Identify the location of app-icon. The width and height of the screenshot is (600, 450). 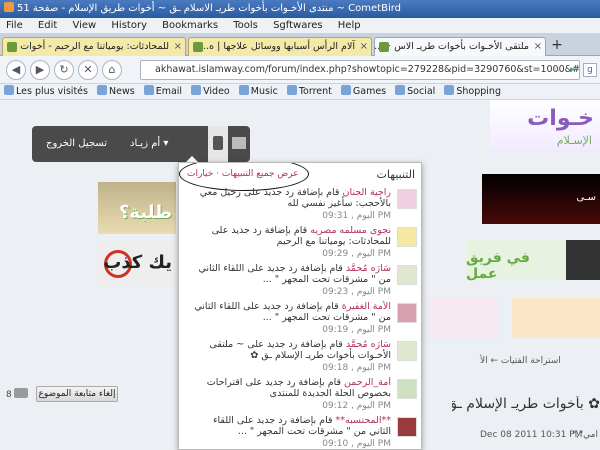
(9, 7).